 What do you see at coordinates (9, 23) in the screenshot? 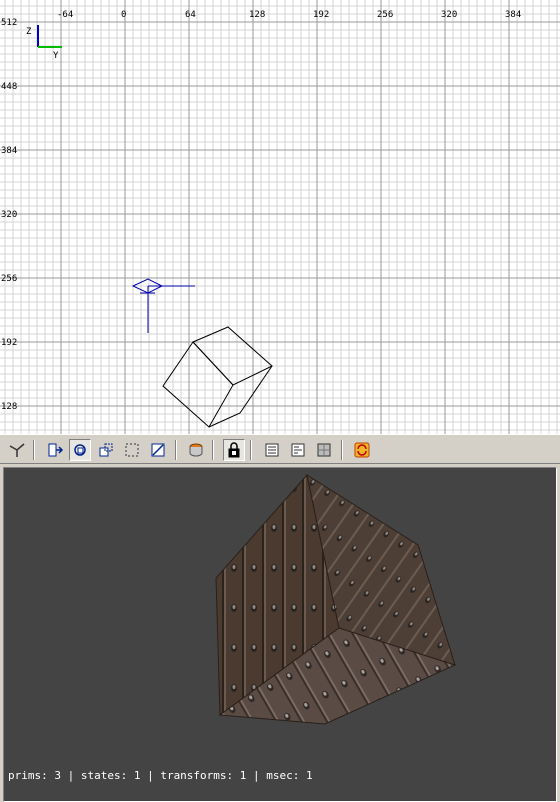
I see `y-tick-label: 512` at bounding box center [9, 23].